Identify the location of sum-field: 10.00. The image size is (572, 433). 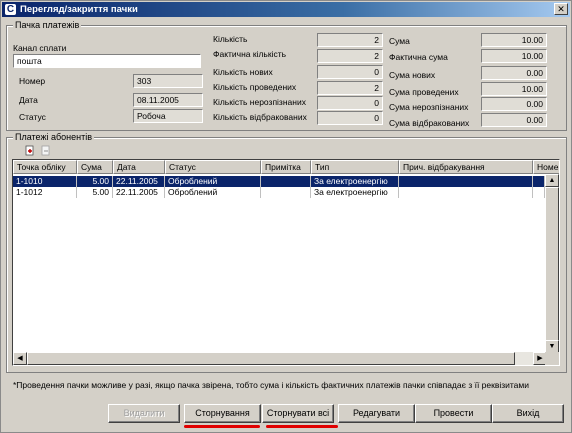
(514, 40).